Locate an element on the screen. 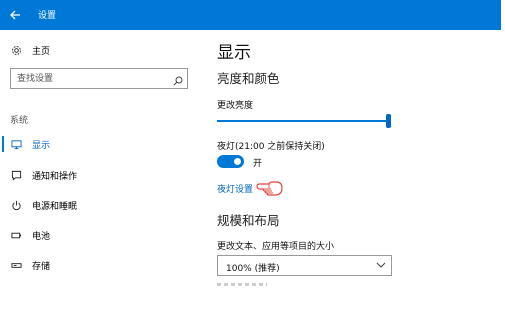 The width and height of the screenshot is (505, 318). sidebar-item-label: 通知和操作 is located at coordinates (55, 176).